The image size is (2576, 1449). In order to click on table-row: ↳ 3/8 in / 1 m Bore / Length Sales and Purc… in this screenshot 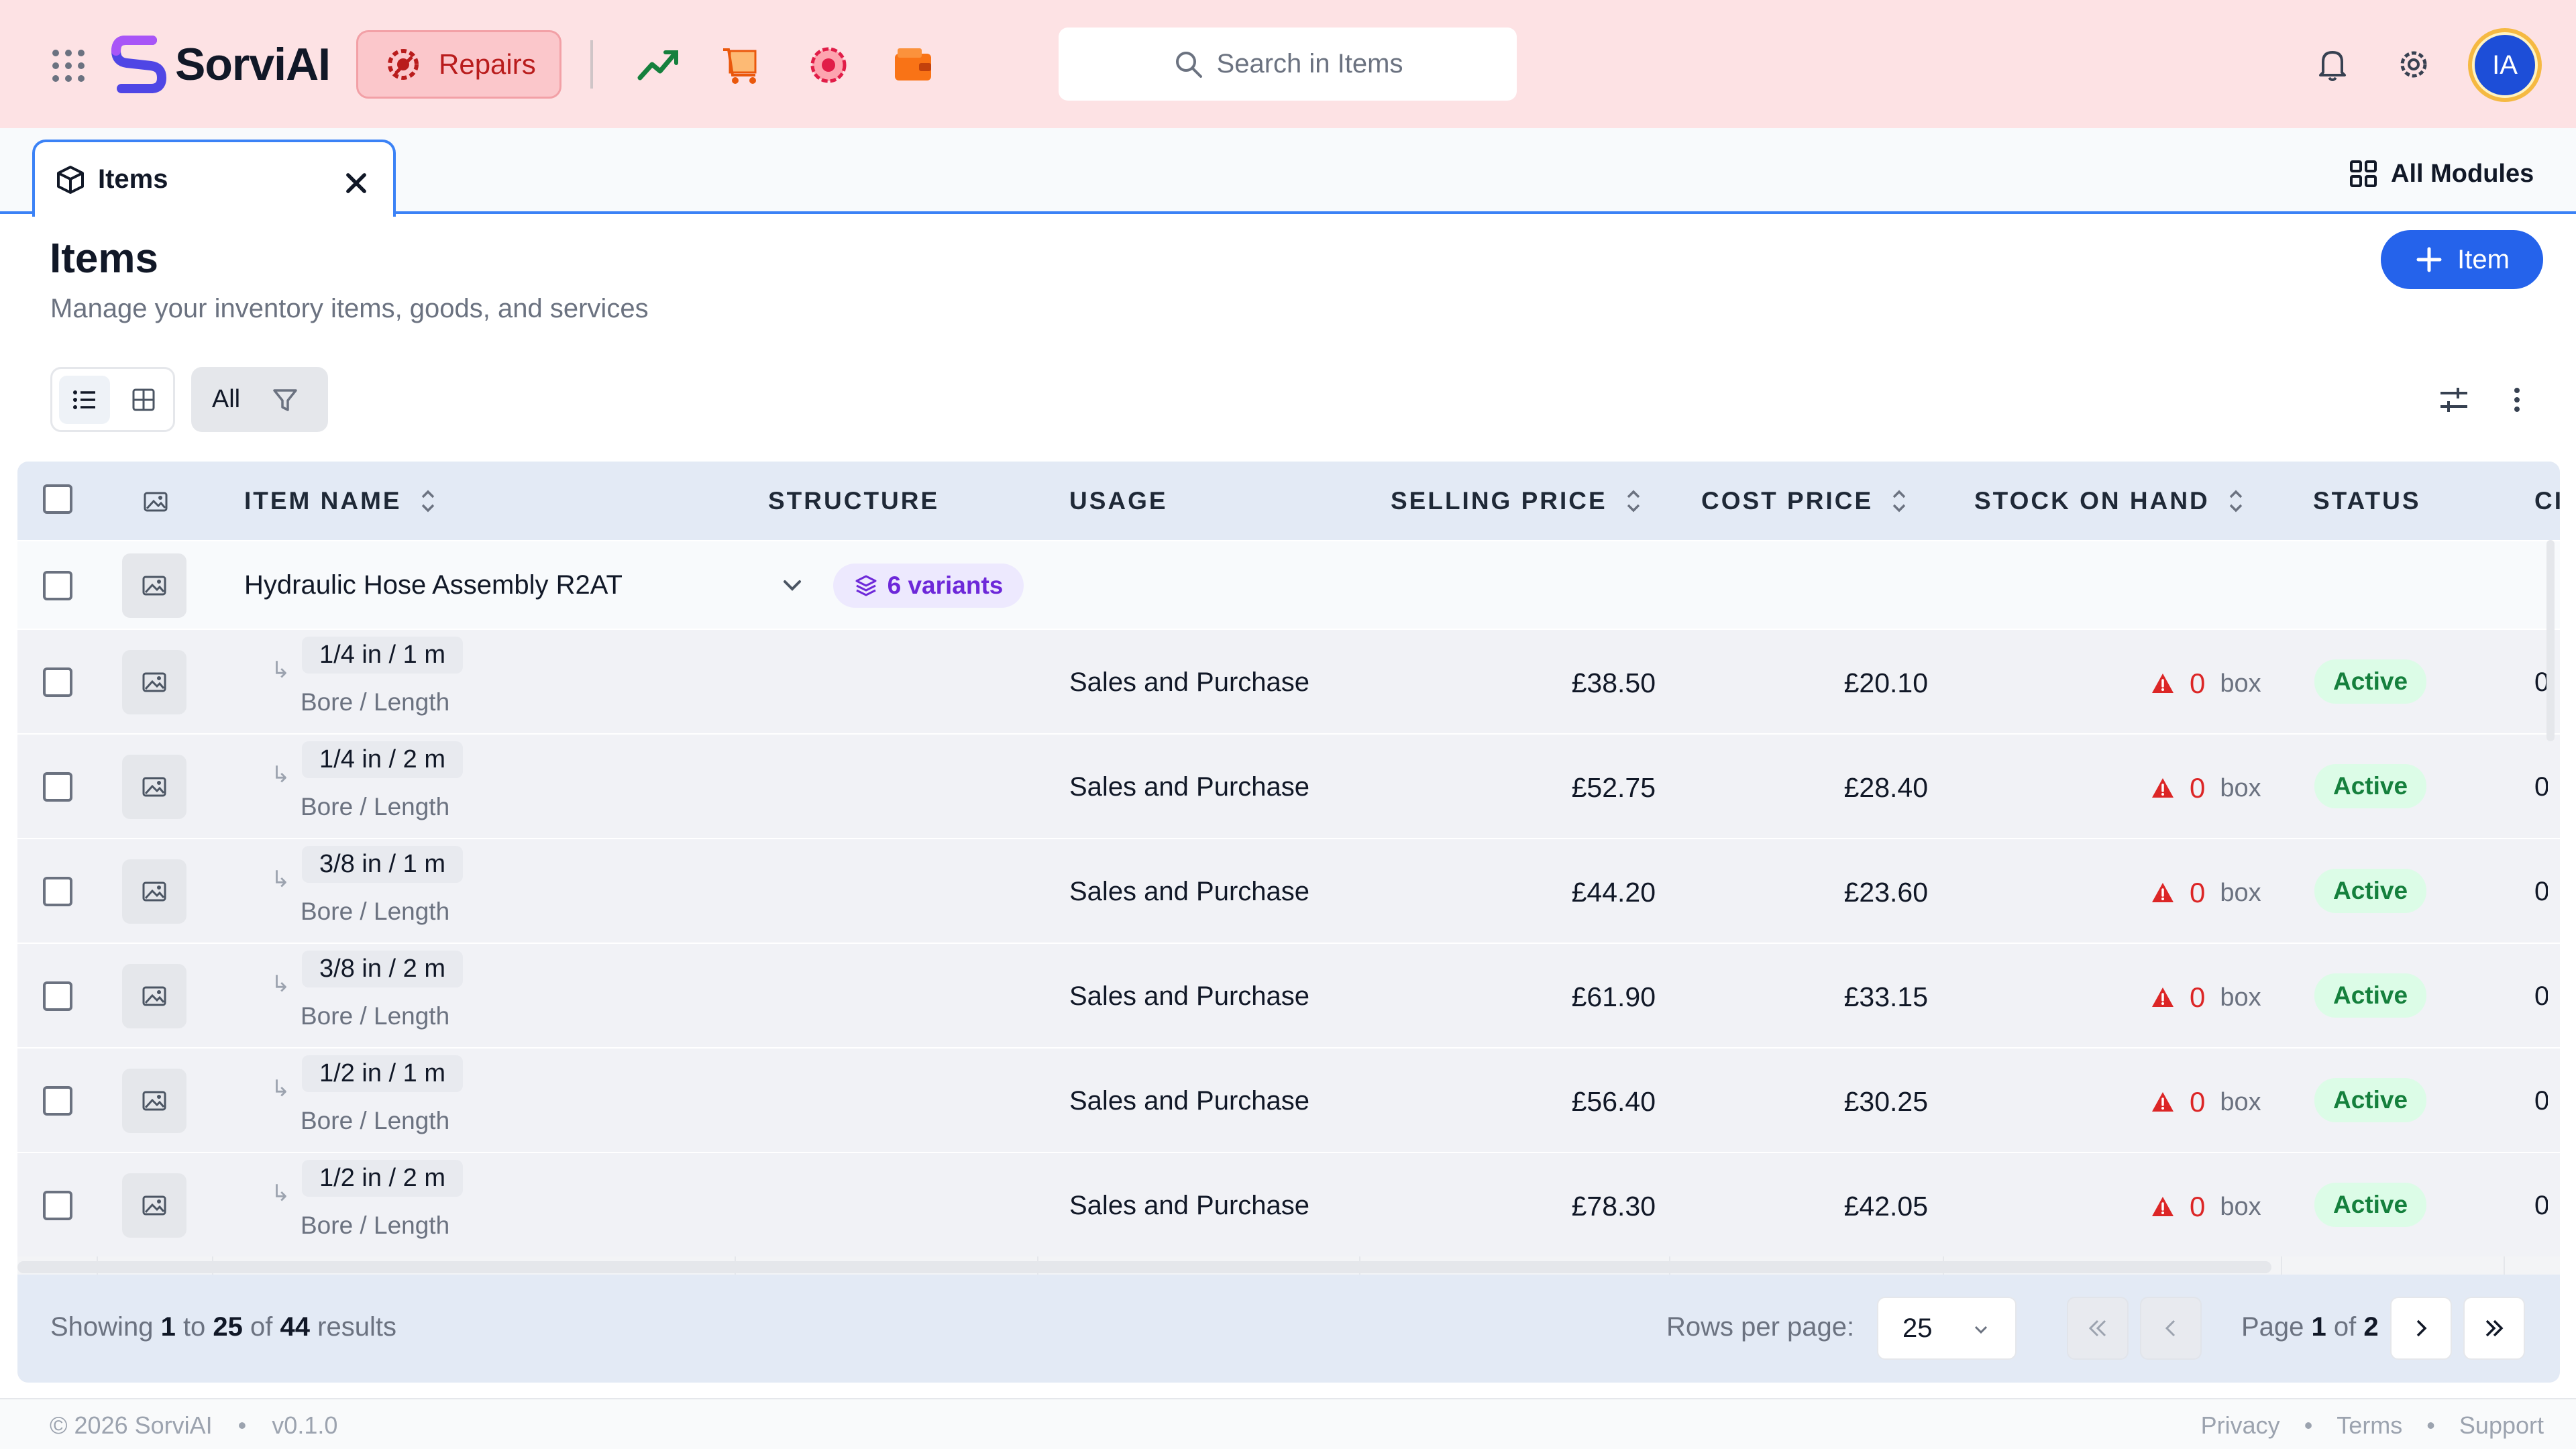, I will do `click(1288, 890)`.